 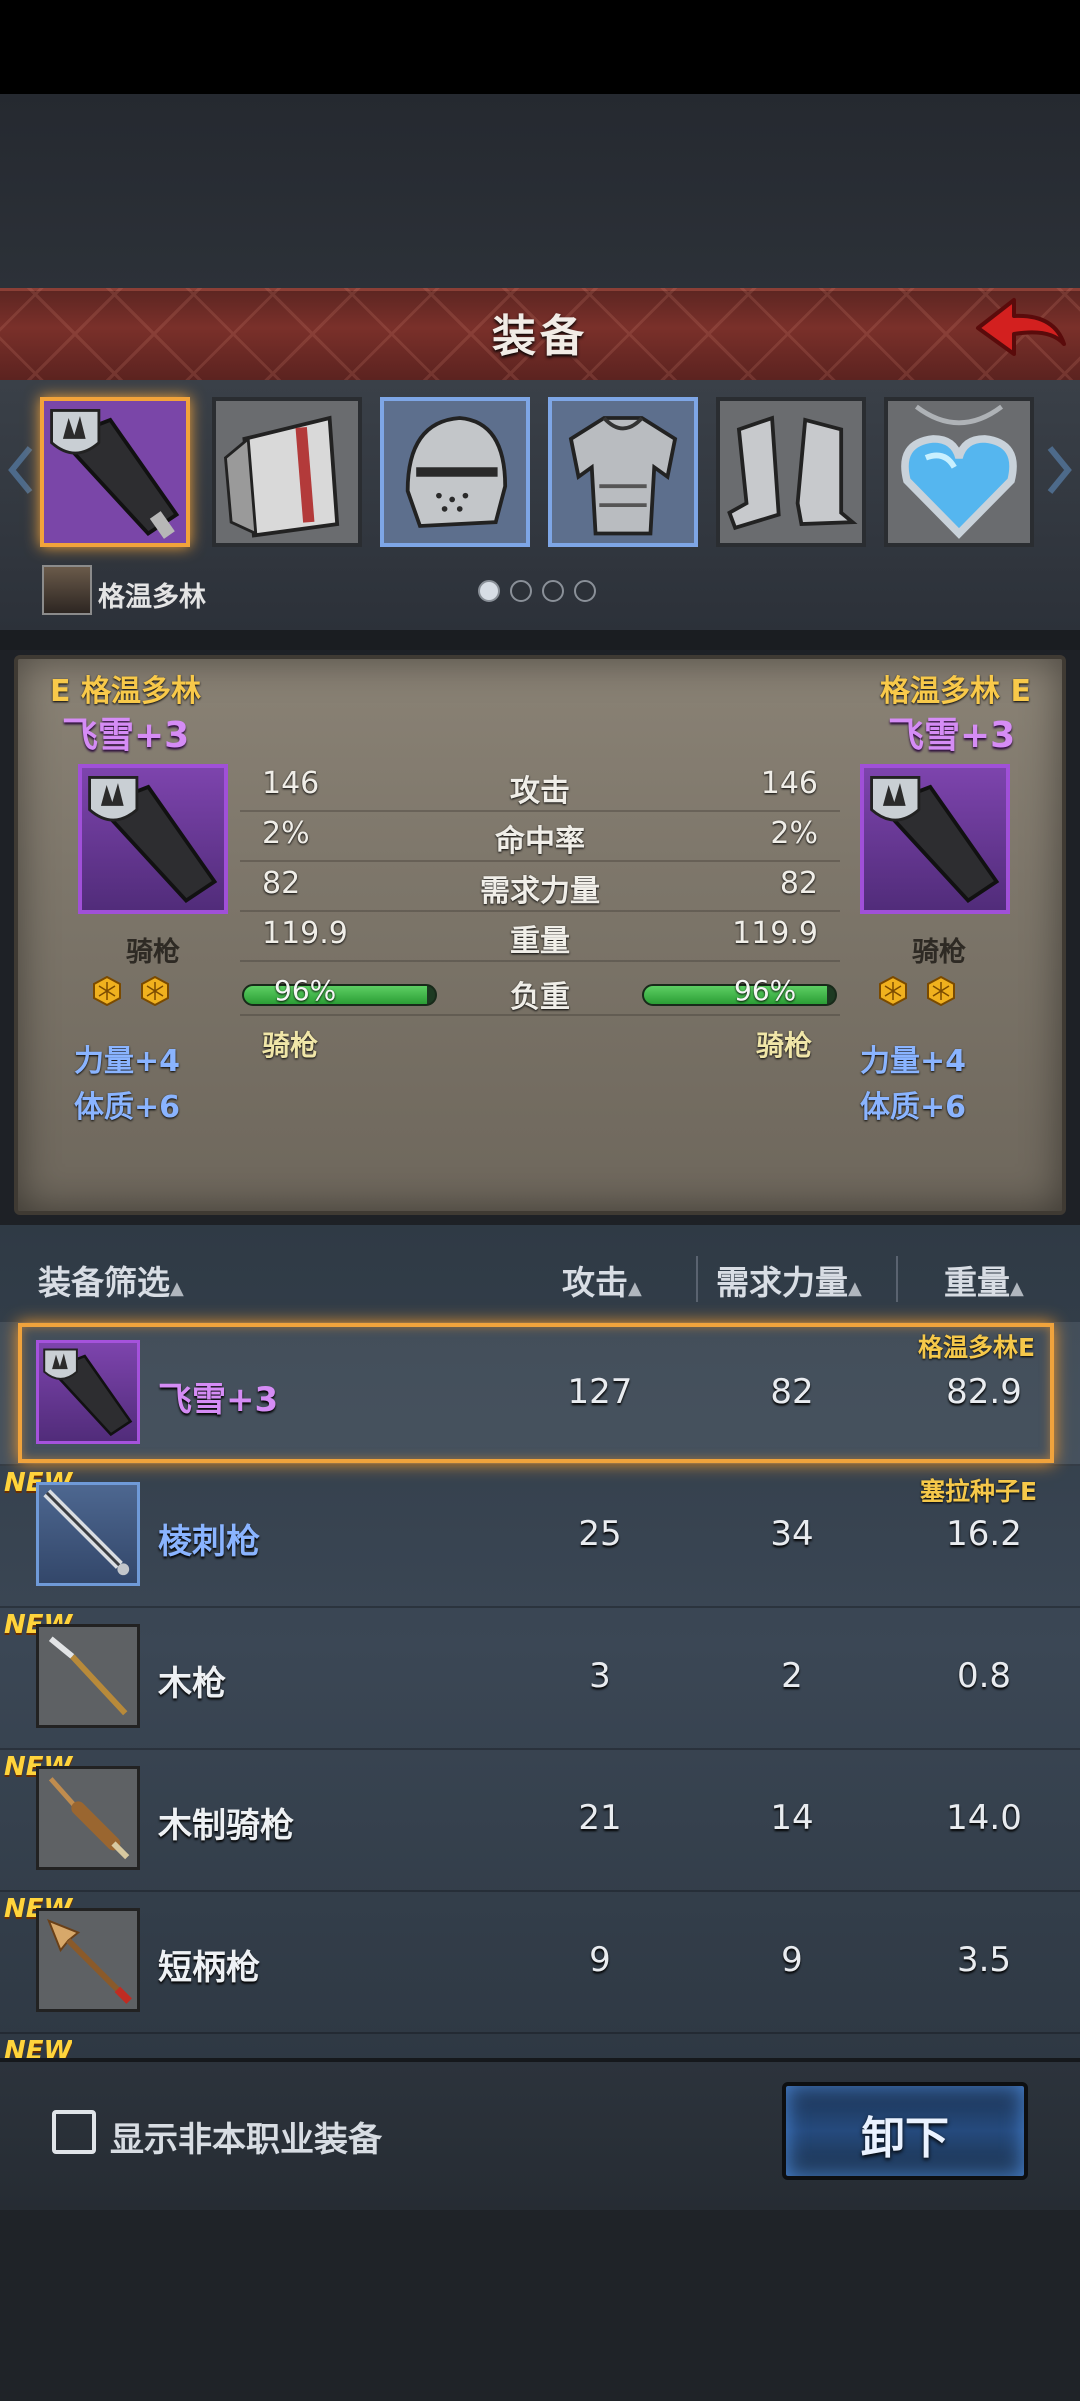 I want to click on spear-icon, so click(x=86, y=1532).